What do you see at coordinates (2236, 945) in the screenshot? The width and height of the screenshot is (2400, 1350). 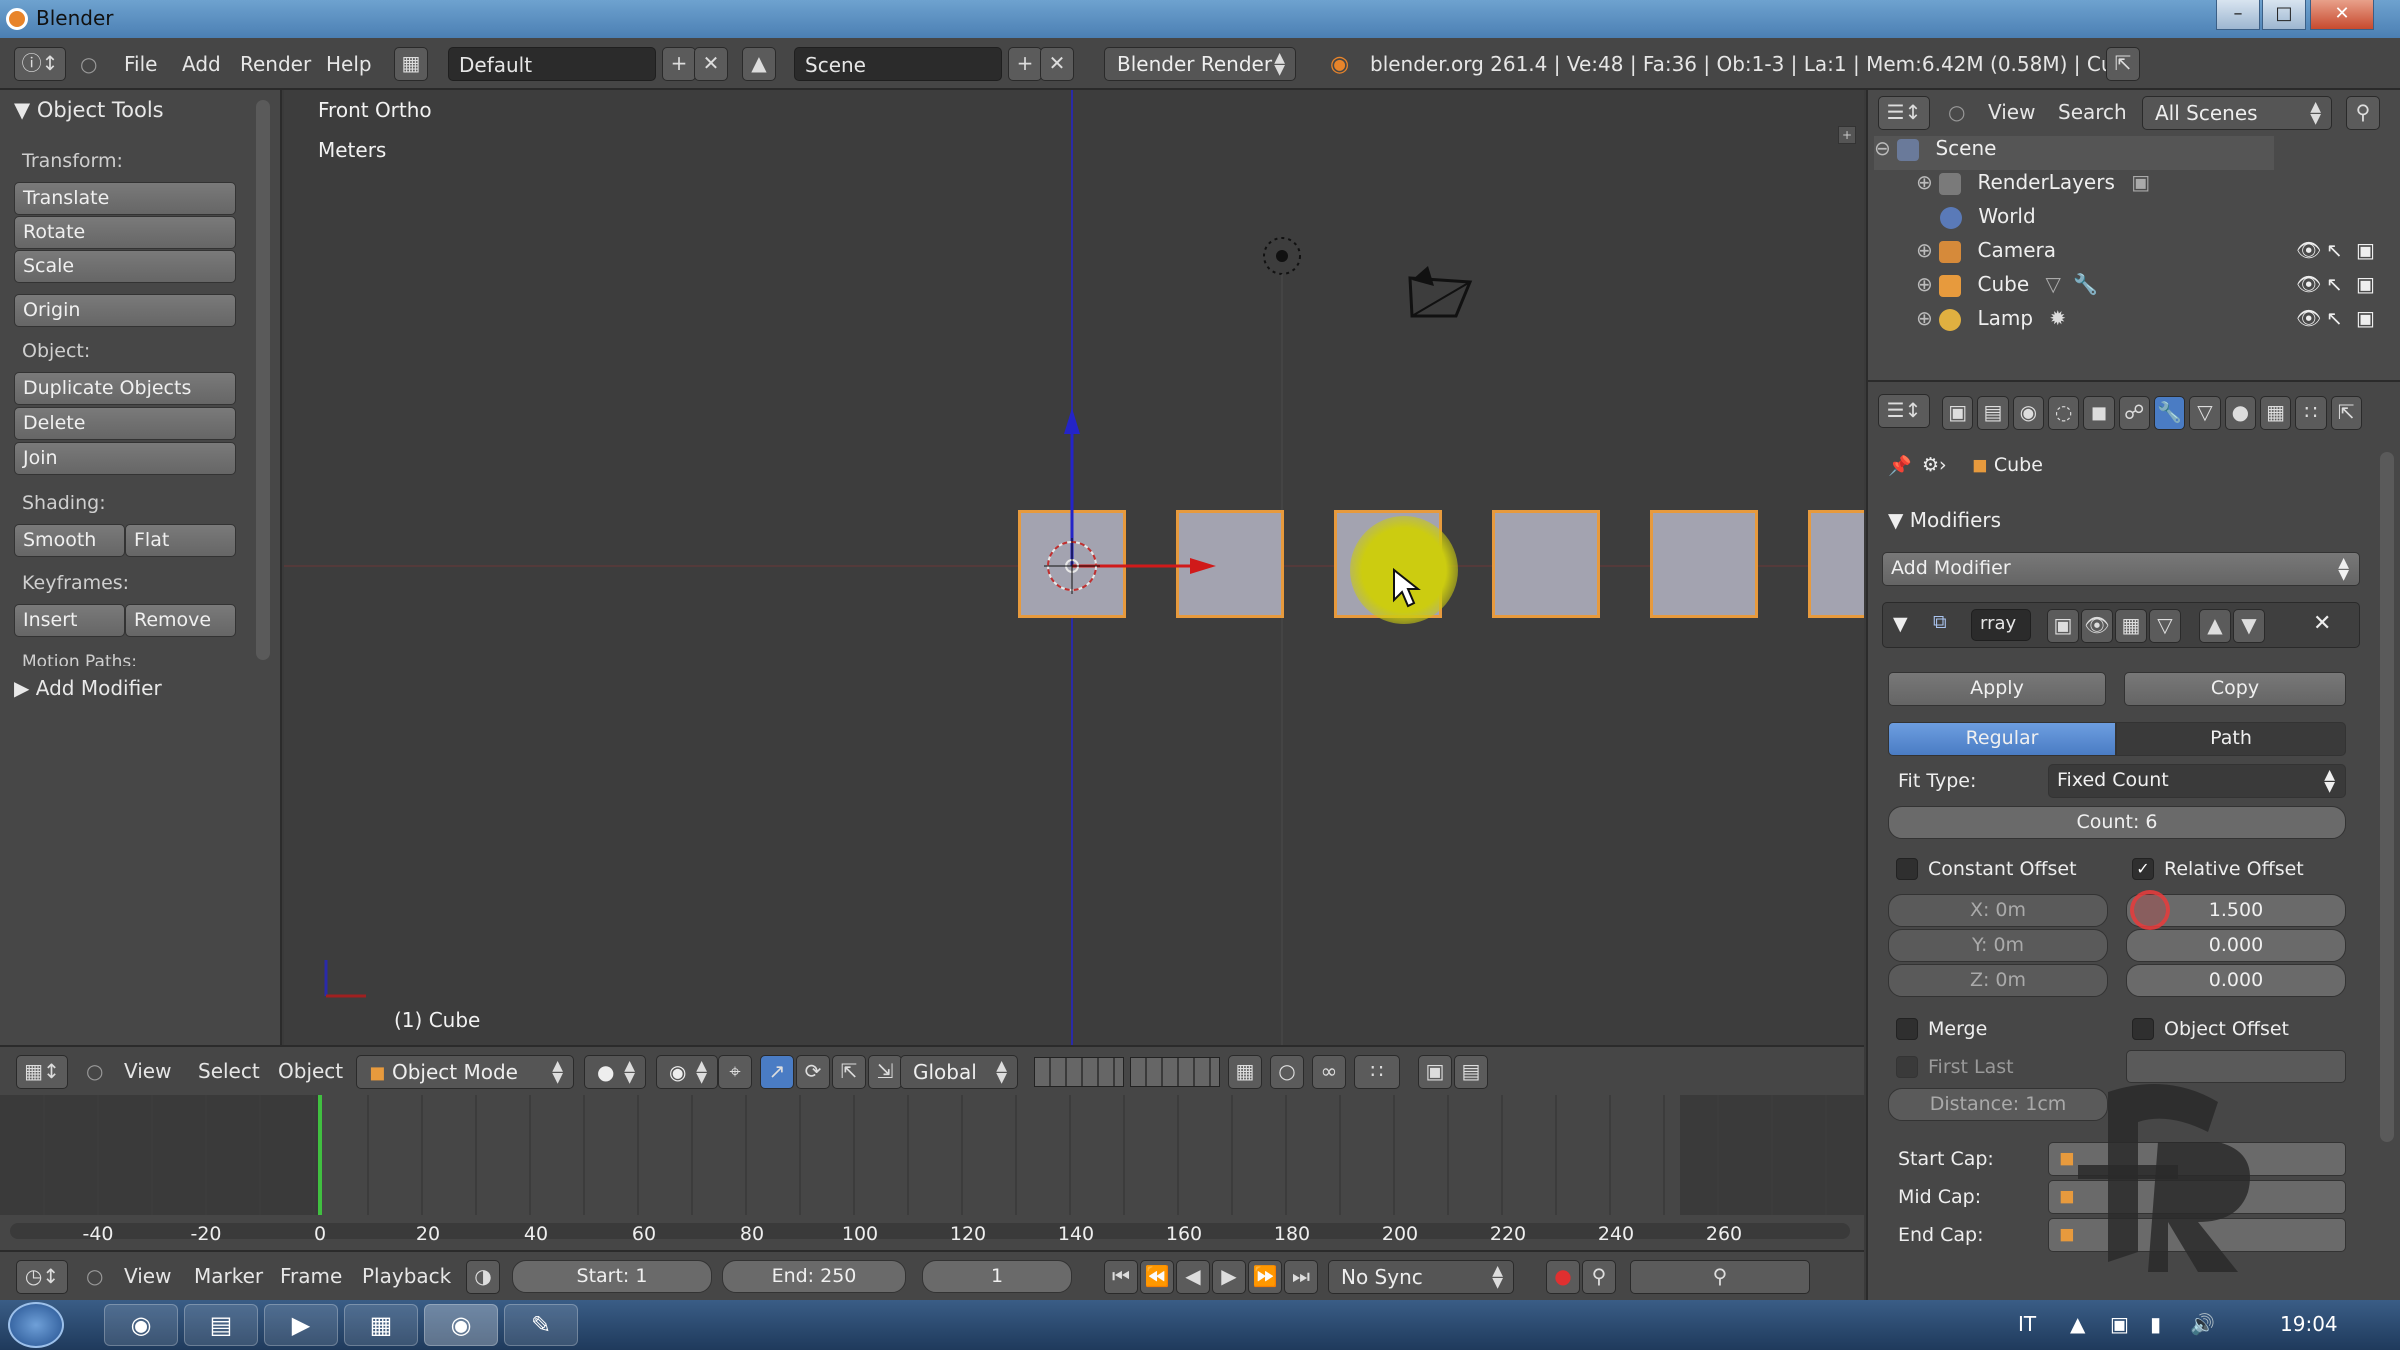 I see `relative-offset-y-field: 0.000` at bounding box center [2236, 945].